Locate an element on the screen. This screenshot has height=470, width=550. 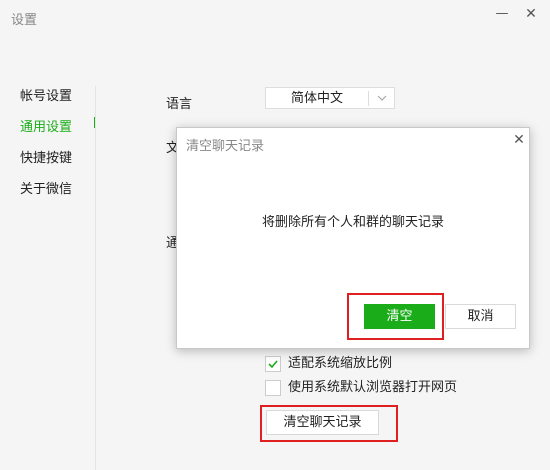
minimize-icon: — is located at coordinates (502, 14).